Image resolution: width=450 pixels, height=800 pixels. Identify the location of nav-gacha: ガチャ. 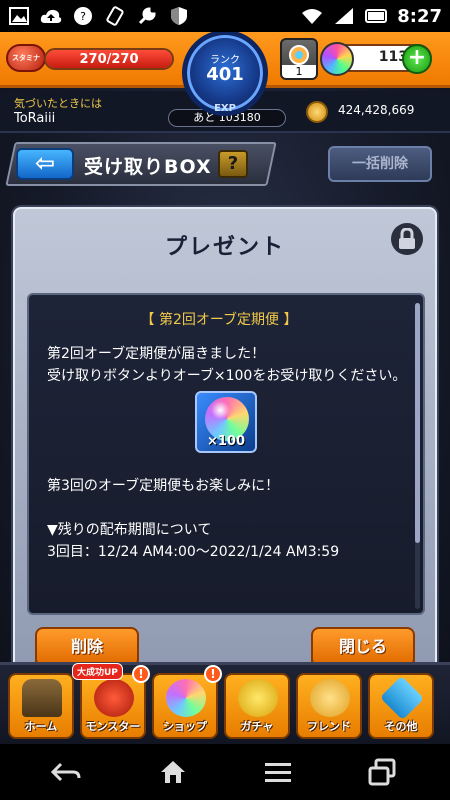
(257, 706).